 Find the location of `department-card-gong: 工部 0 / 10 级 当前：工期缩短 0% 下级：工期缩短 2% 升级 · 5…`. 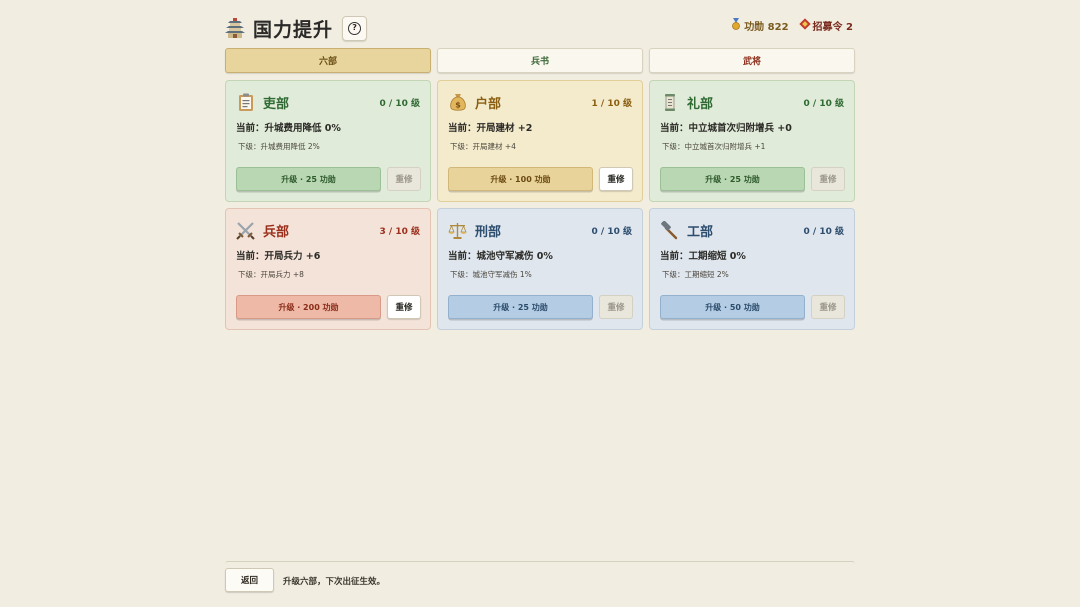

department-card-gong: 工部 0 / 10 级 当前：工期缩短 0% 下级：工期缩短 2% 升级 · 5… is located at coordinates (752, 269).